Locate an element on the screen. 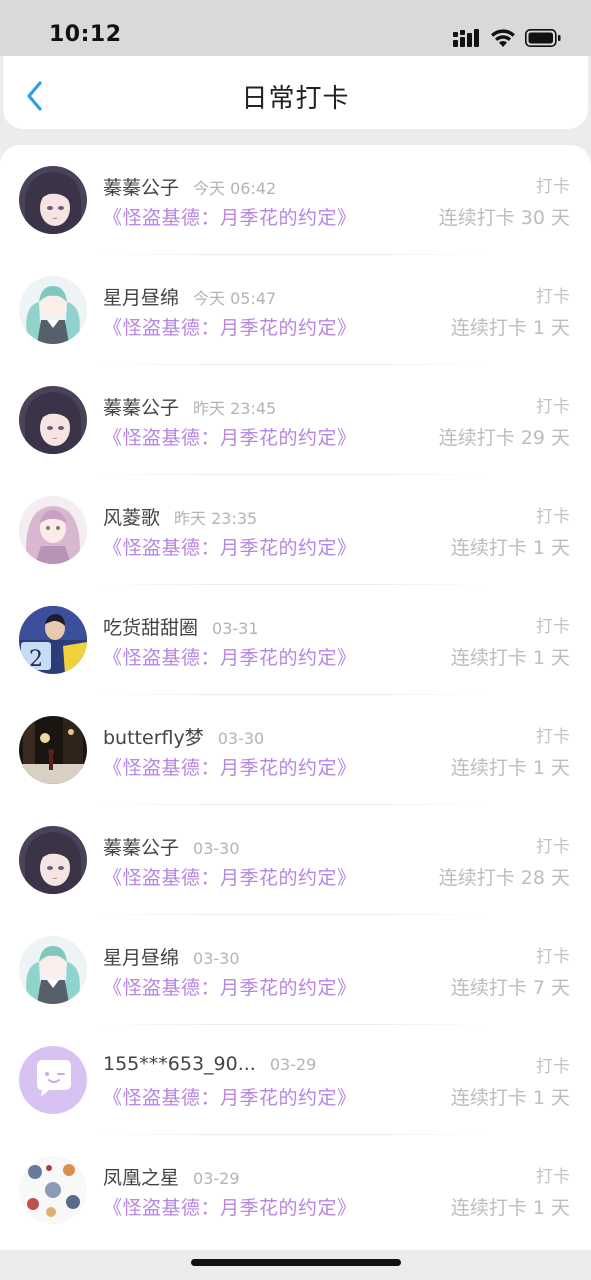  streak-count: 连续打卡 29 天 is located at coordinates (504, 438).